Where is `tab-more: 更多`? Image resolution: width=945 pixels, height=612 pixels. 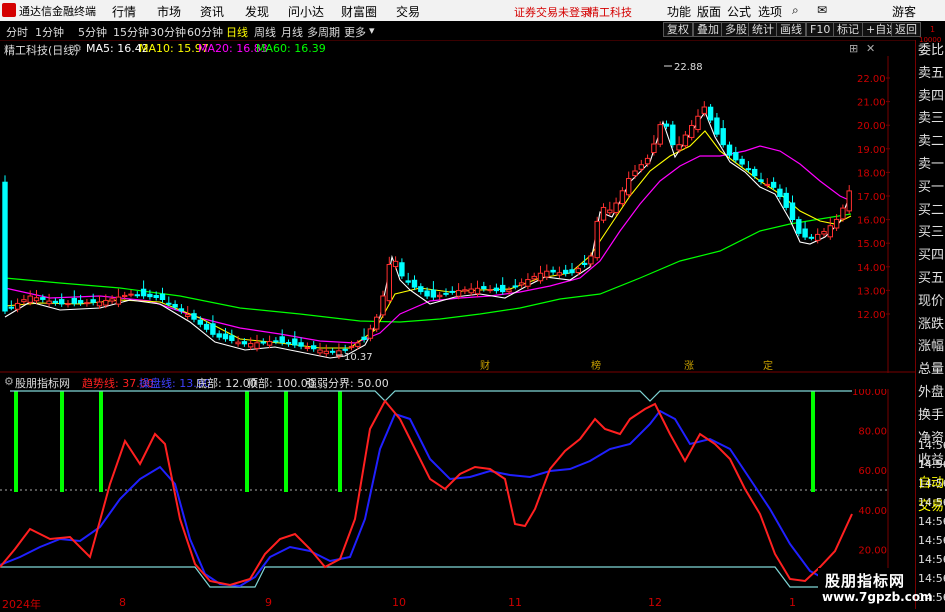 tab-more: 更多 is located at coordinates (355, 32).